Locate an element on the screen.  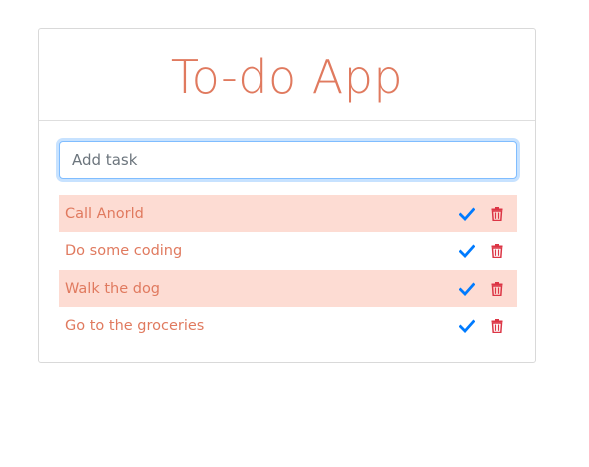
app-title: To-do App is located at coordinates (287, 76).